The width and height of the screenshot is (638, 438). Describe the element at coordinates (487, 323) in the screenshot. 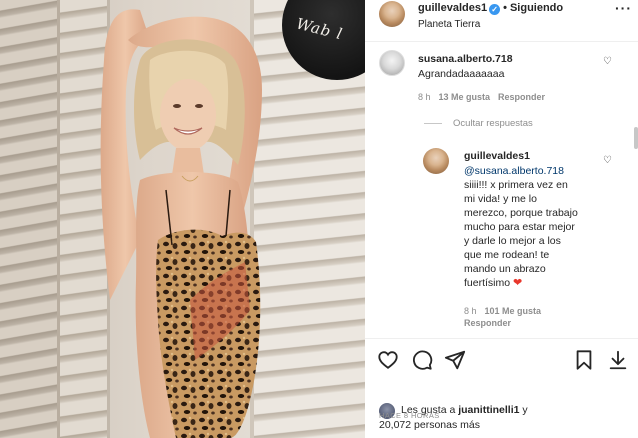

I see `reply-reply-button: Responder` at that location.